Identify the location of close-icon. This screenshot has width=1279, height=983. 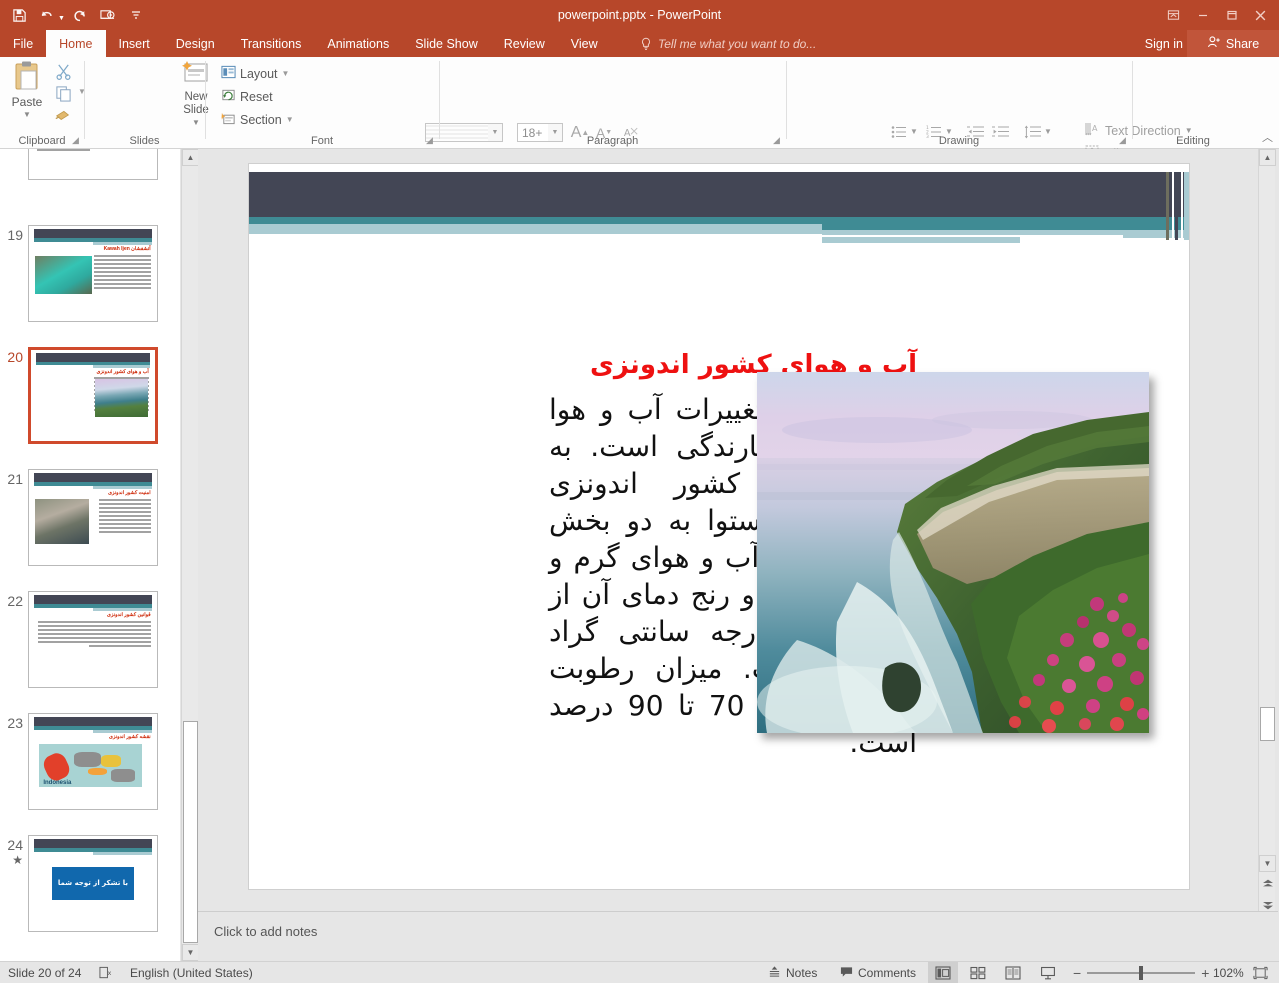
(1260, 15).